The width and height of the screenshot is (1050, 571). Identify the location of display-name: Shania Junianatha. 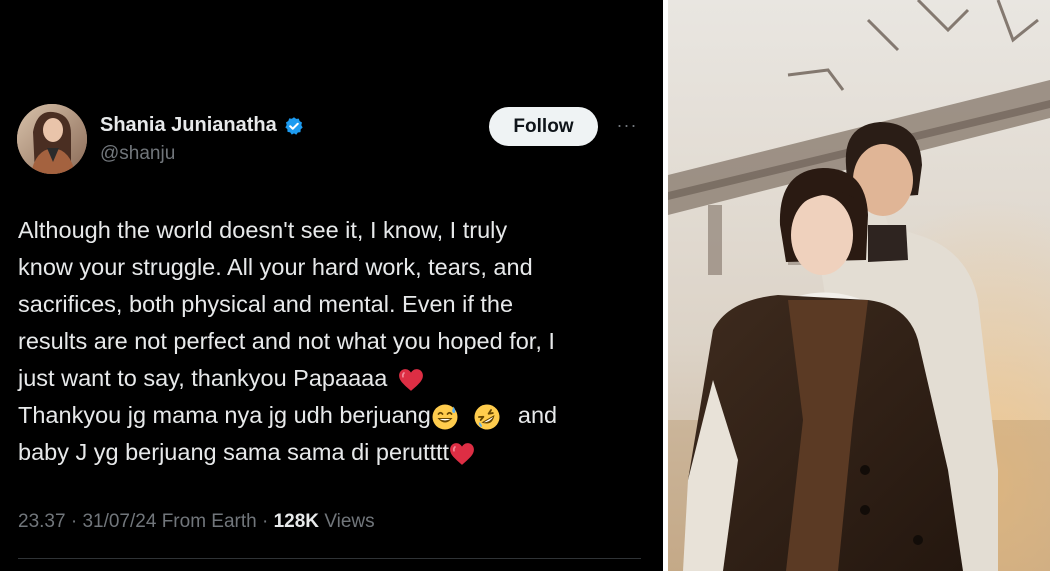
(188, 125).